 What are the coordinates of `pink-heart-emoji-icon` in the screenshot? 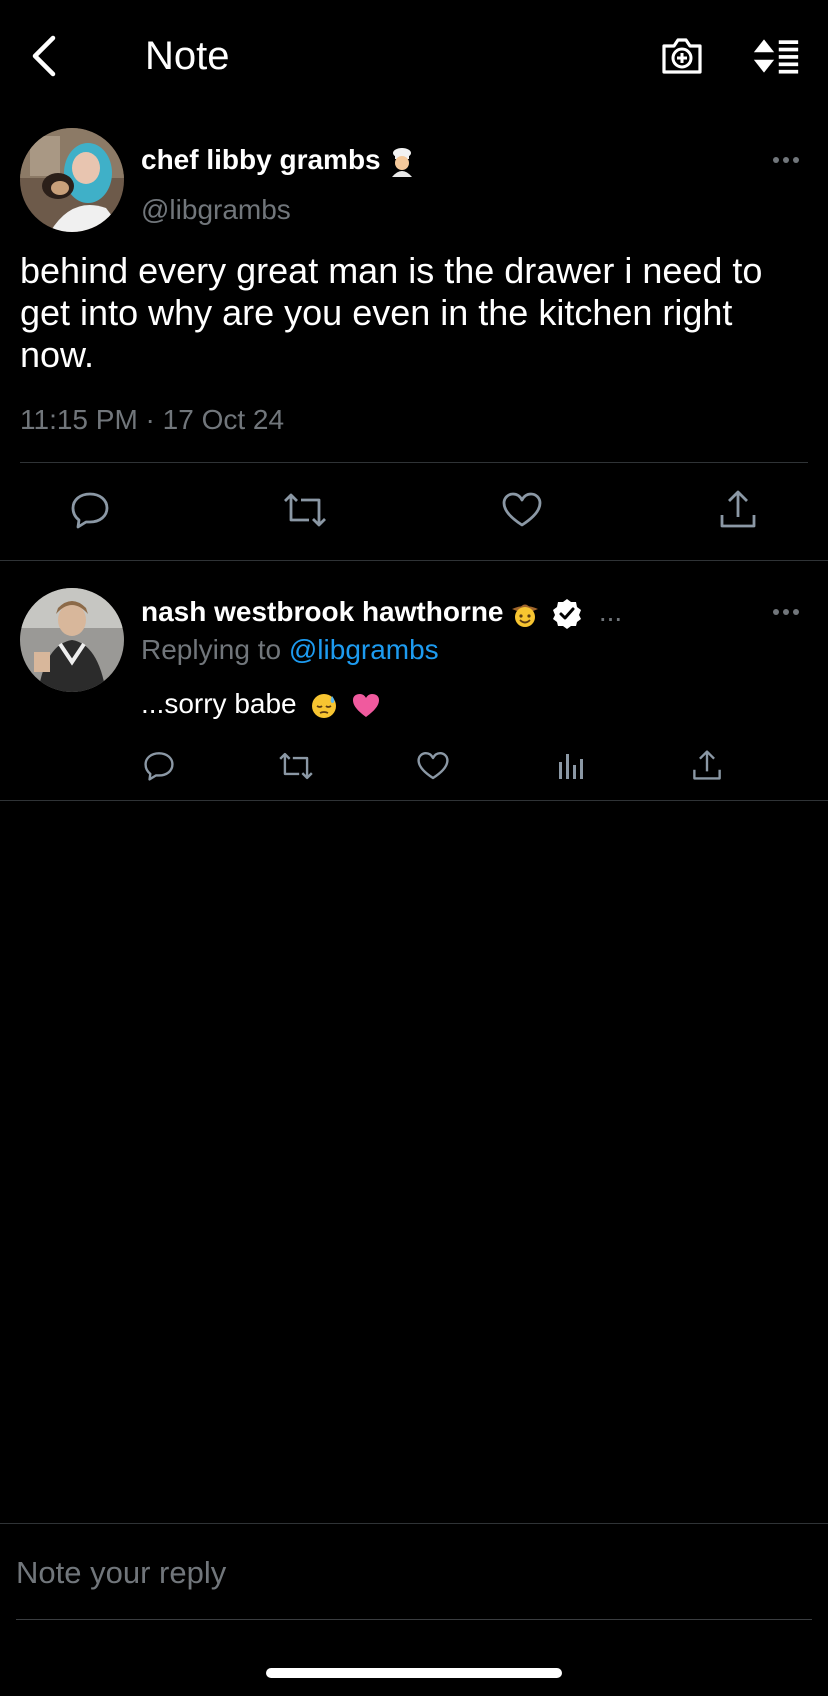 It's located at (366, 705).